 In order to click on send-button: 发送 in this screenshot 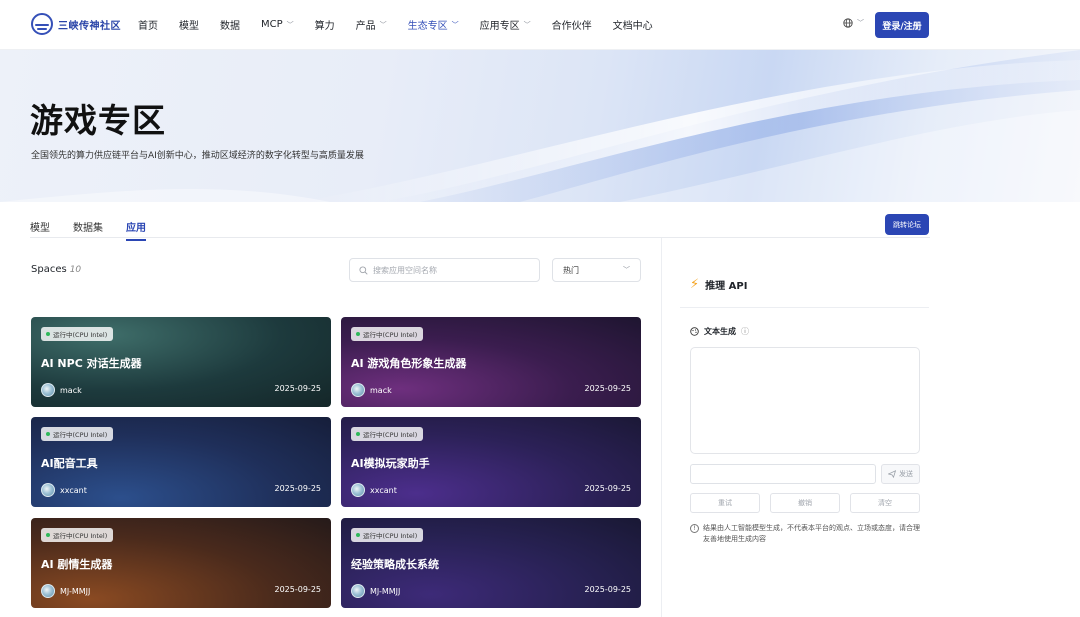, I will do `click(900, 474)`.